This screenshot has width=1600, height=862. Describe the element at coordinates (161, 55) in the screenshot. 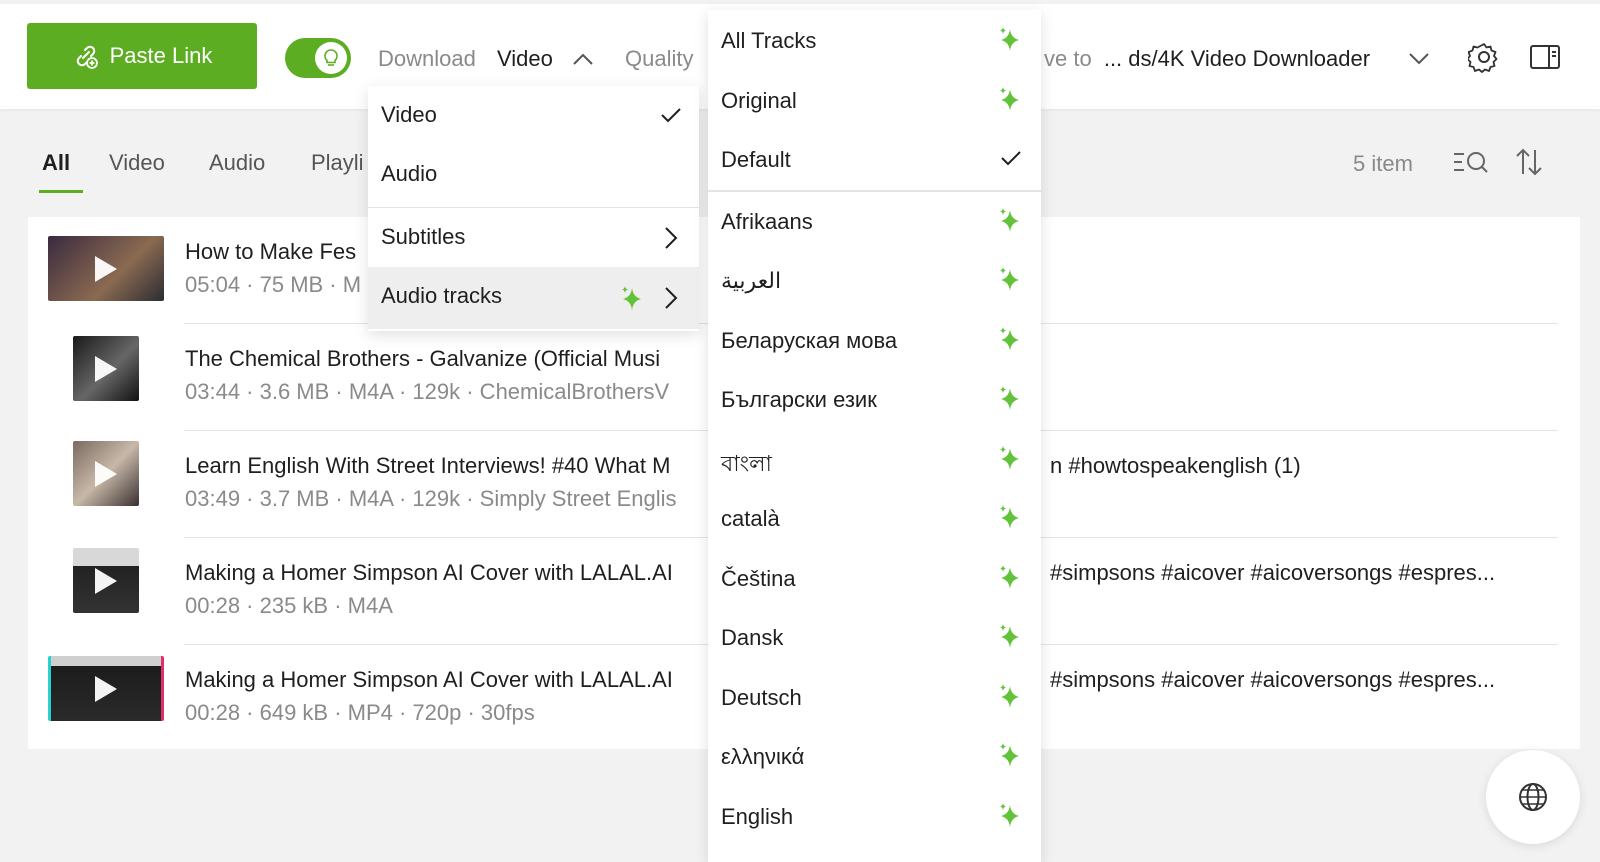

I see `paste-link-label: Paste Link` at that location.